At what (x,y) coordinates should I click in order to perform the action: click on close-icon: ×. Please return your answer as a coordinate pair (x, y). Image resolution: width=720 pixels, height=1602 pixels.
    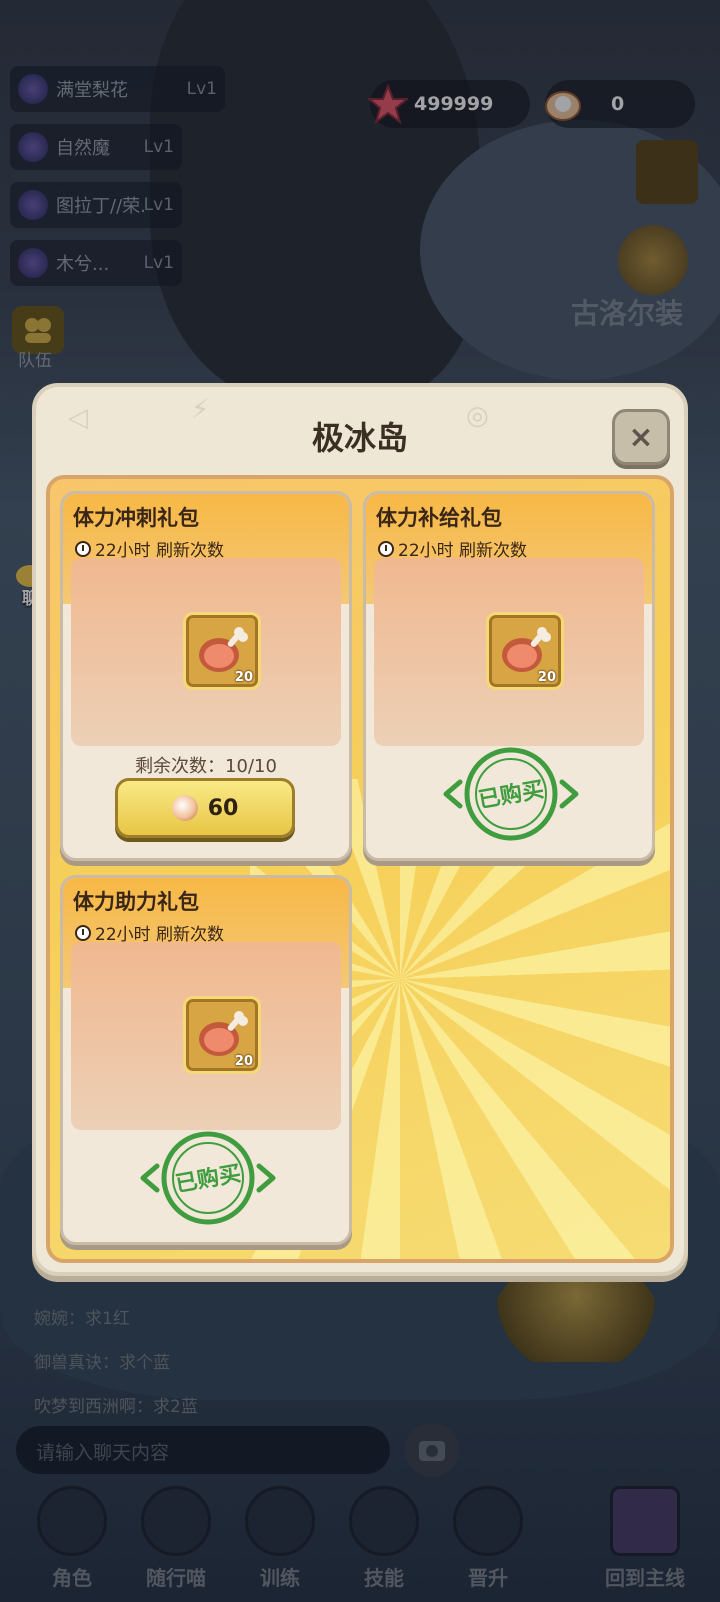
    Looking at the image, I should click on (641, 437).